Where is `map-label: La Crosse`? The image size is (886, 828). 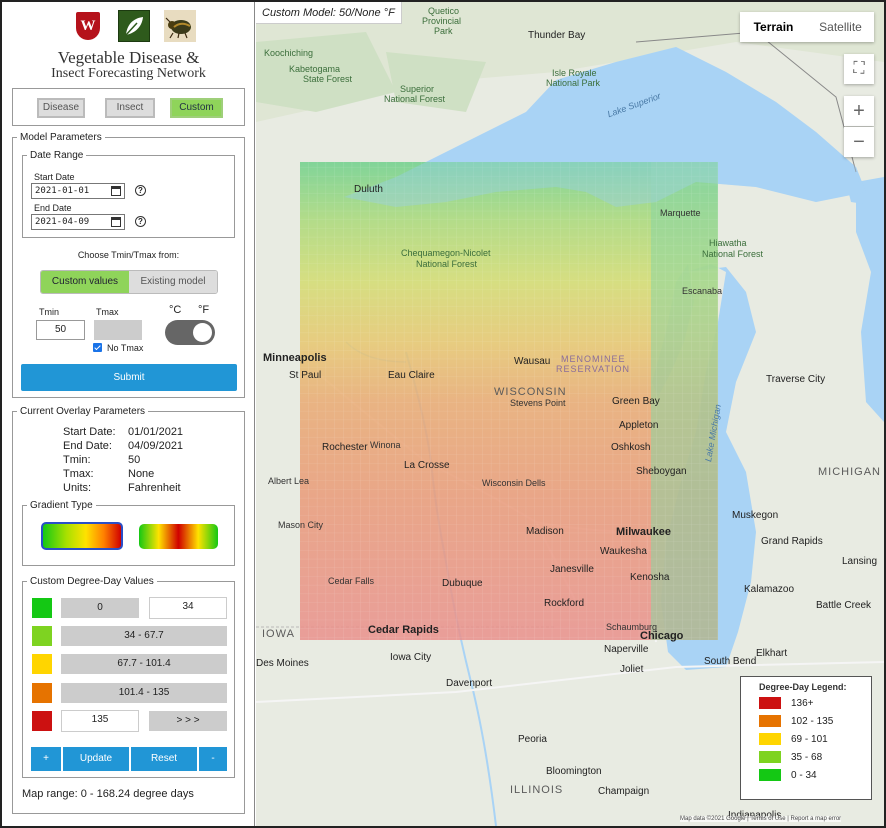 map-label: La Crosse is located at coordinates (427, 465).